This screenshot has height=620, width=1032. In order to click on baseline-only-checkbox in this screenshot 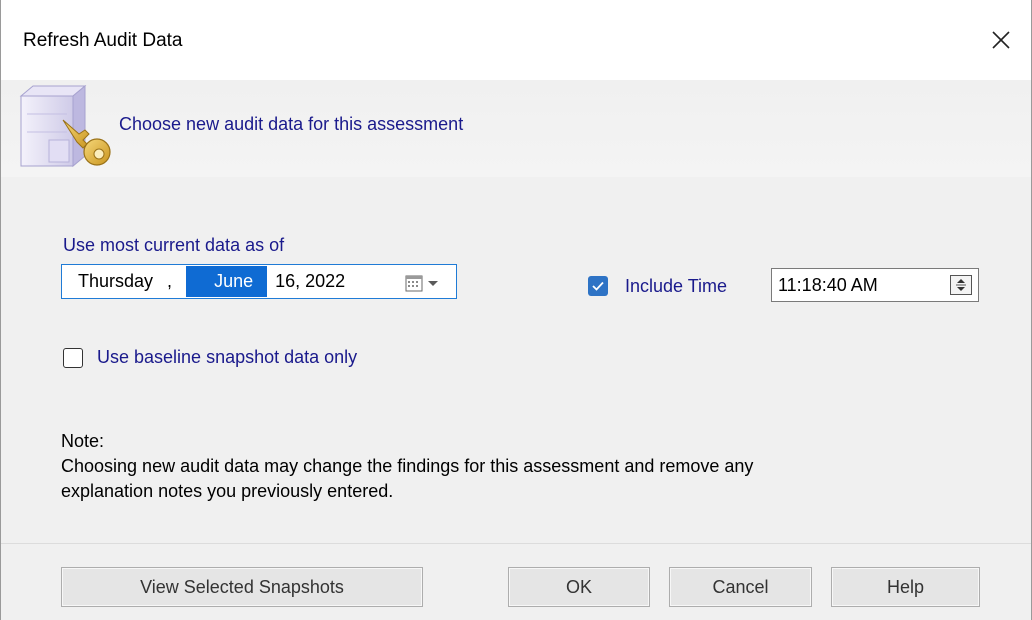, I will do `click(73, 358)`.